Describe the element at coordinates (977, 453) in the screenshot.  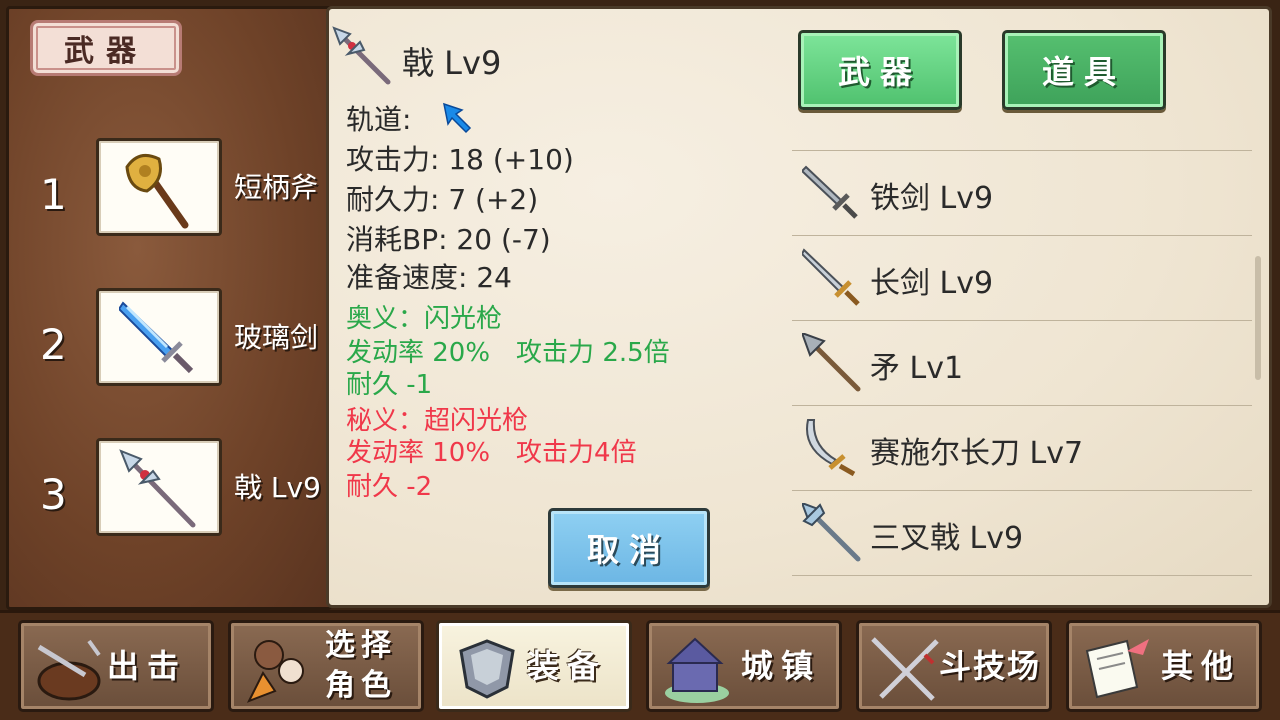
I see `list-item-label: 赛施尔长刀 Lv7` at that location.